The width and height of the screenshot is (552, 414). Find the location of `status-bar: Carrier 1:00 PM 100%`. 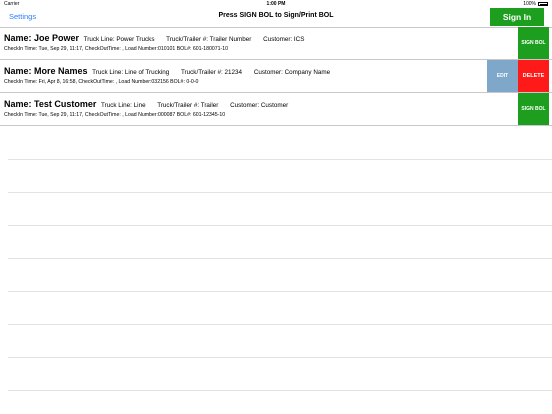

status-bar: Carrier 1:00 PM 100% is located at coordinates (276, 4).